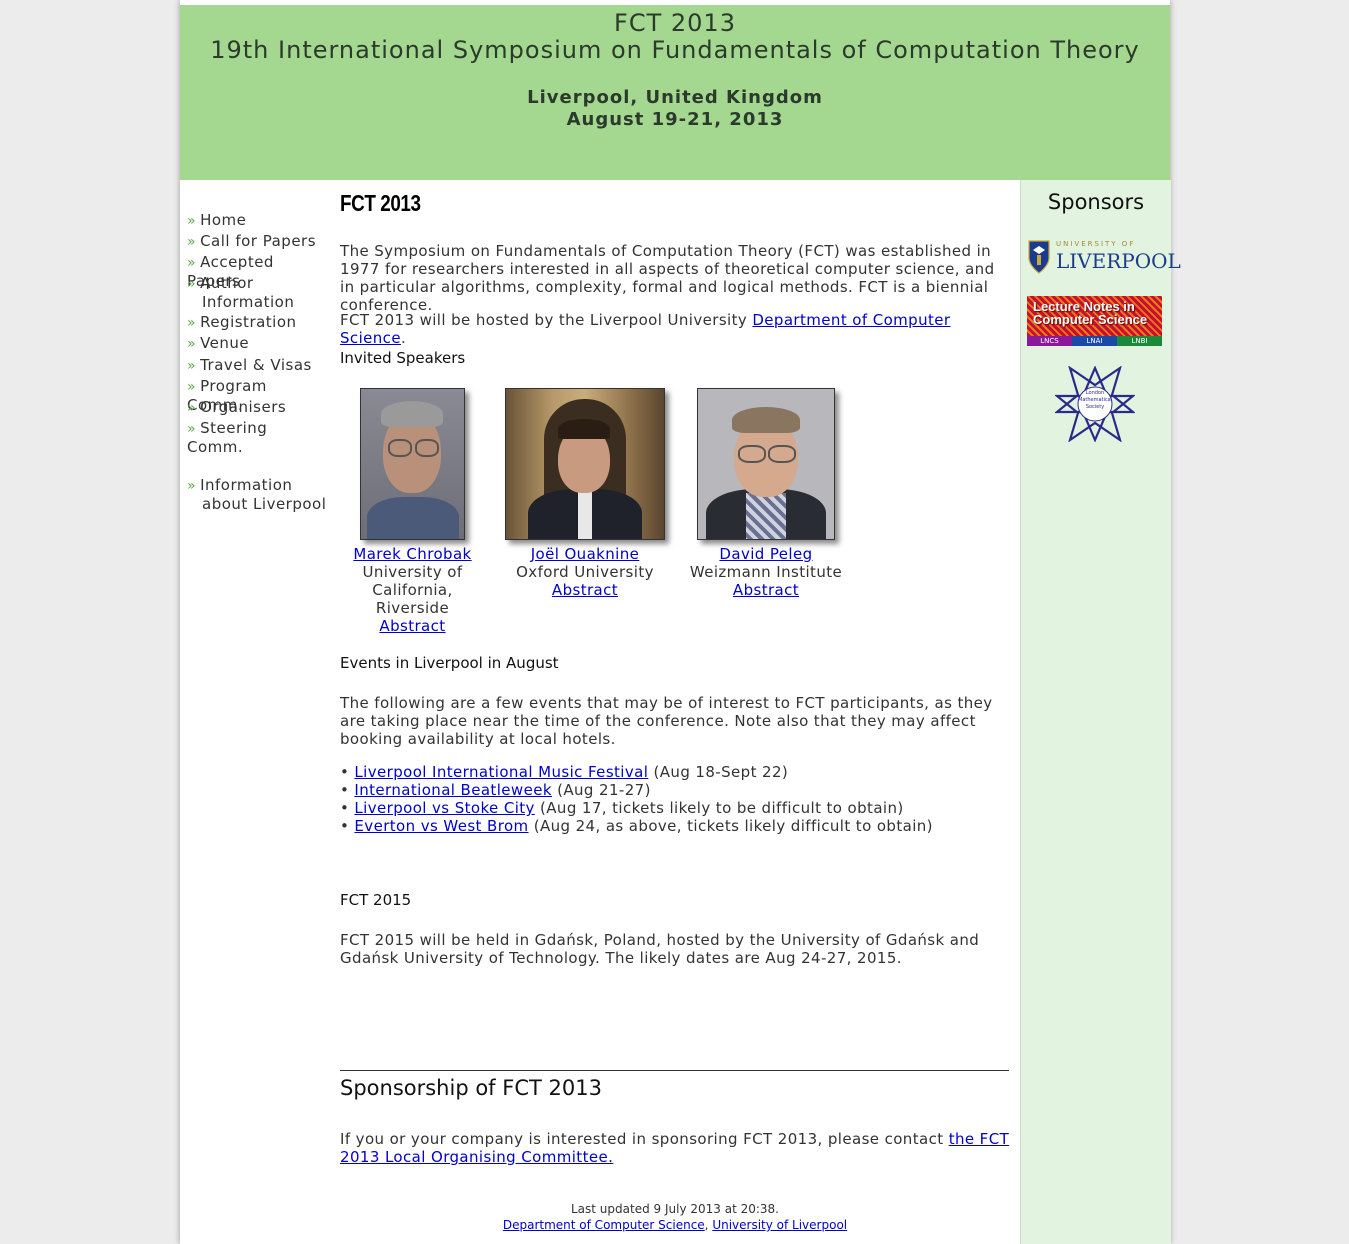 The image size is (1349, 1244). What do you see at coordinates (257, 504) in the screenshot?
I see `nav-link-cont: about Liverpool` at bounding box center [257, 504].